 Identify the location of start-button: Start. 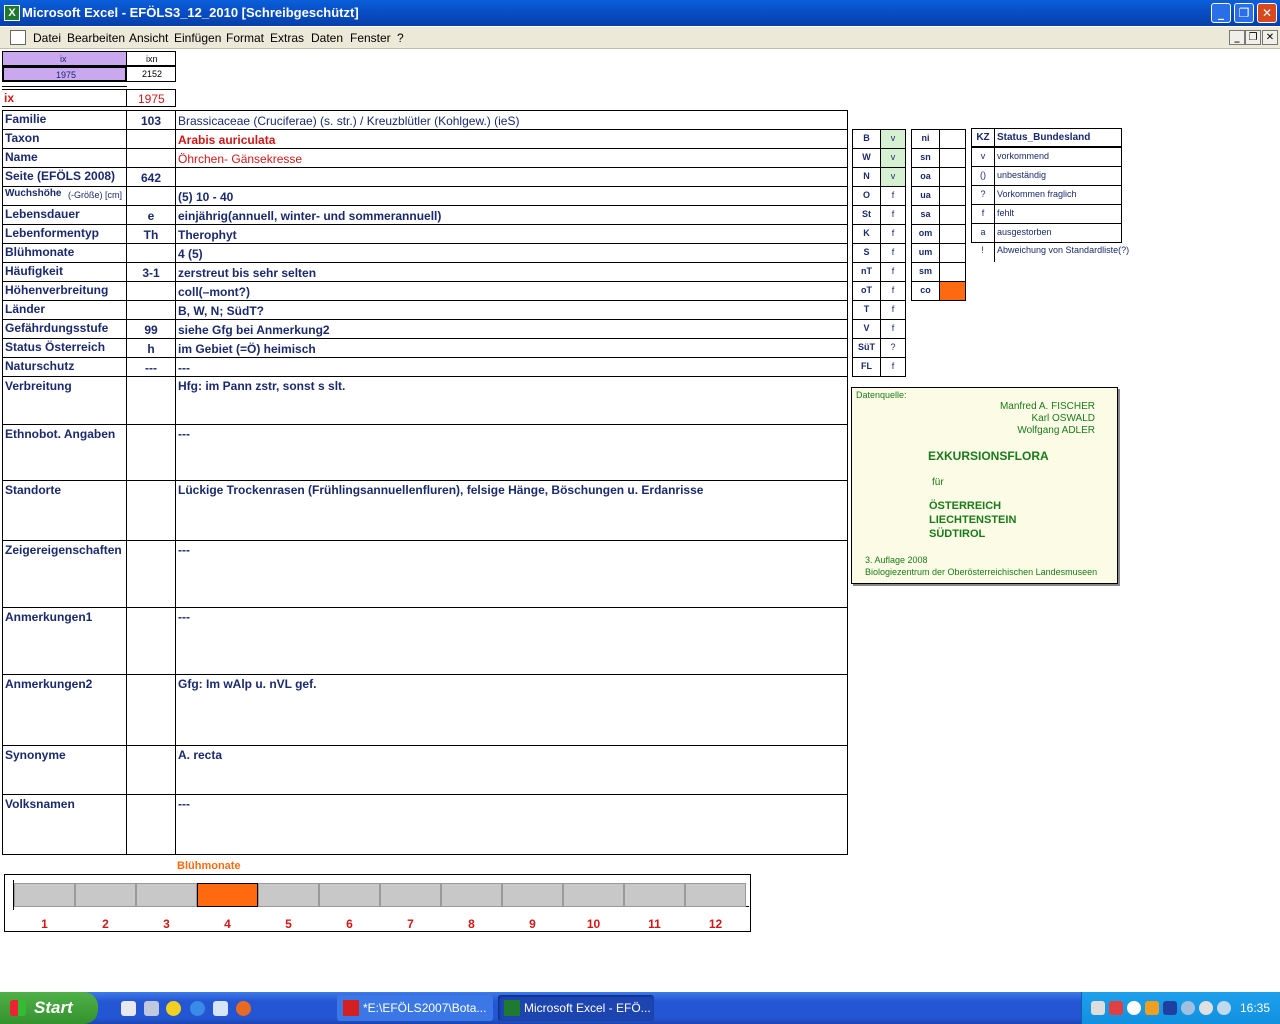
(49, 1008).